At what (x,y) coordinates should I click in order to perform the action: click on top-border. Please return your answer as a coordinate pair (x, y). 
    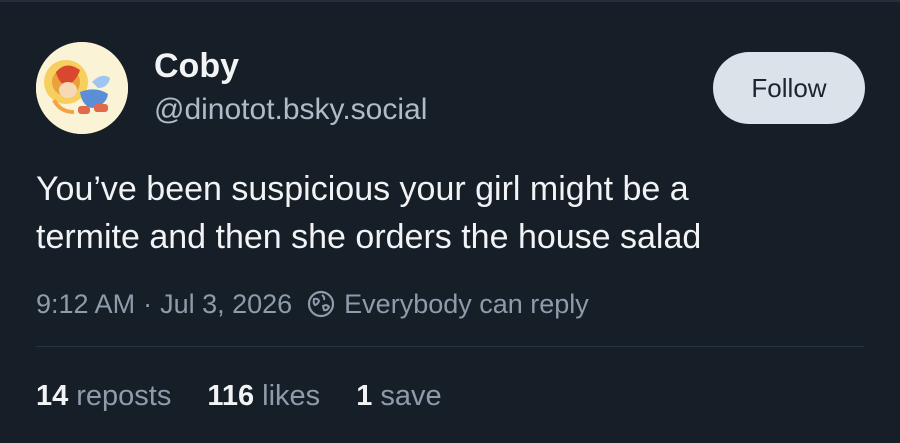
    Looking at the image, I should click on (450, 1).